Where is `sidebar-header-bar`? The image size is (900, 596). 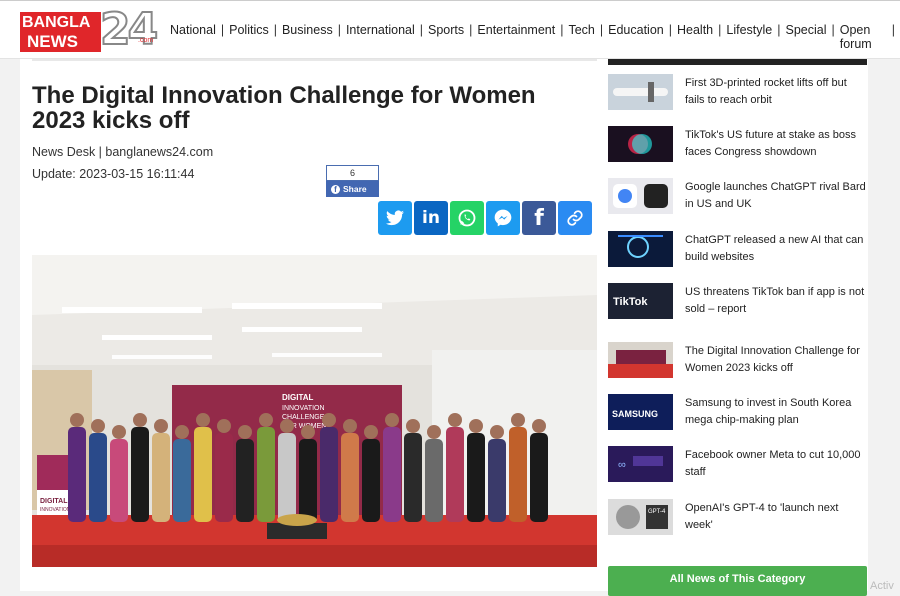 sidebar-header-bar is located at coordinates (737, 62).